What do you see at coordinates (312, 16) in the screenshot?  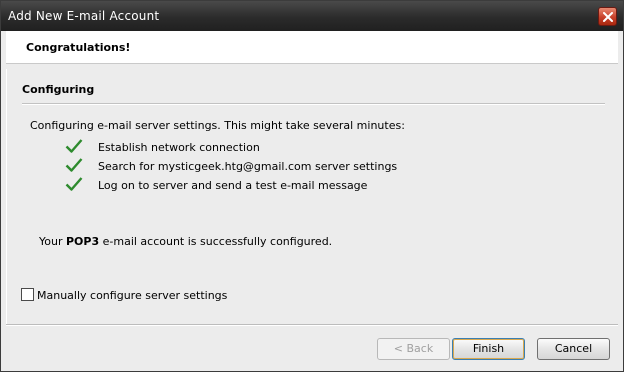 I see `title-bar: Add New E-mail Account` at bounding box center [312, 16].